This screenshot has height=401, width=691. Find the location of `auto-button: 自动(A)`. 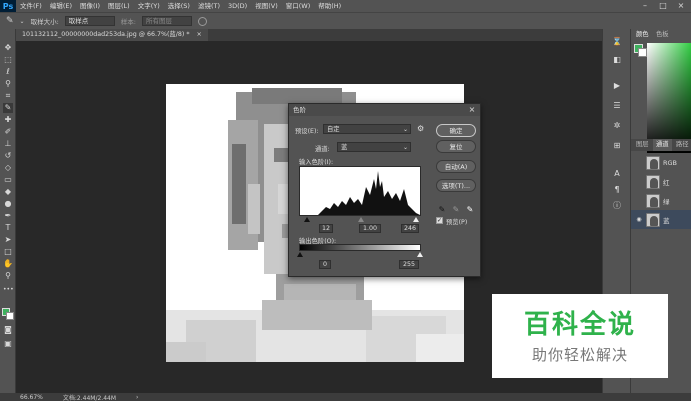

auto-button: 自动(A) is located at coordinates (456, 166).